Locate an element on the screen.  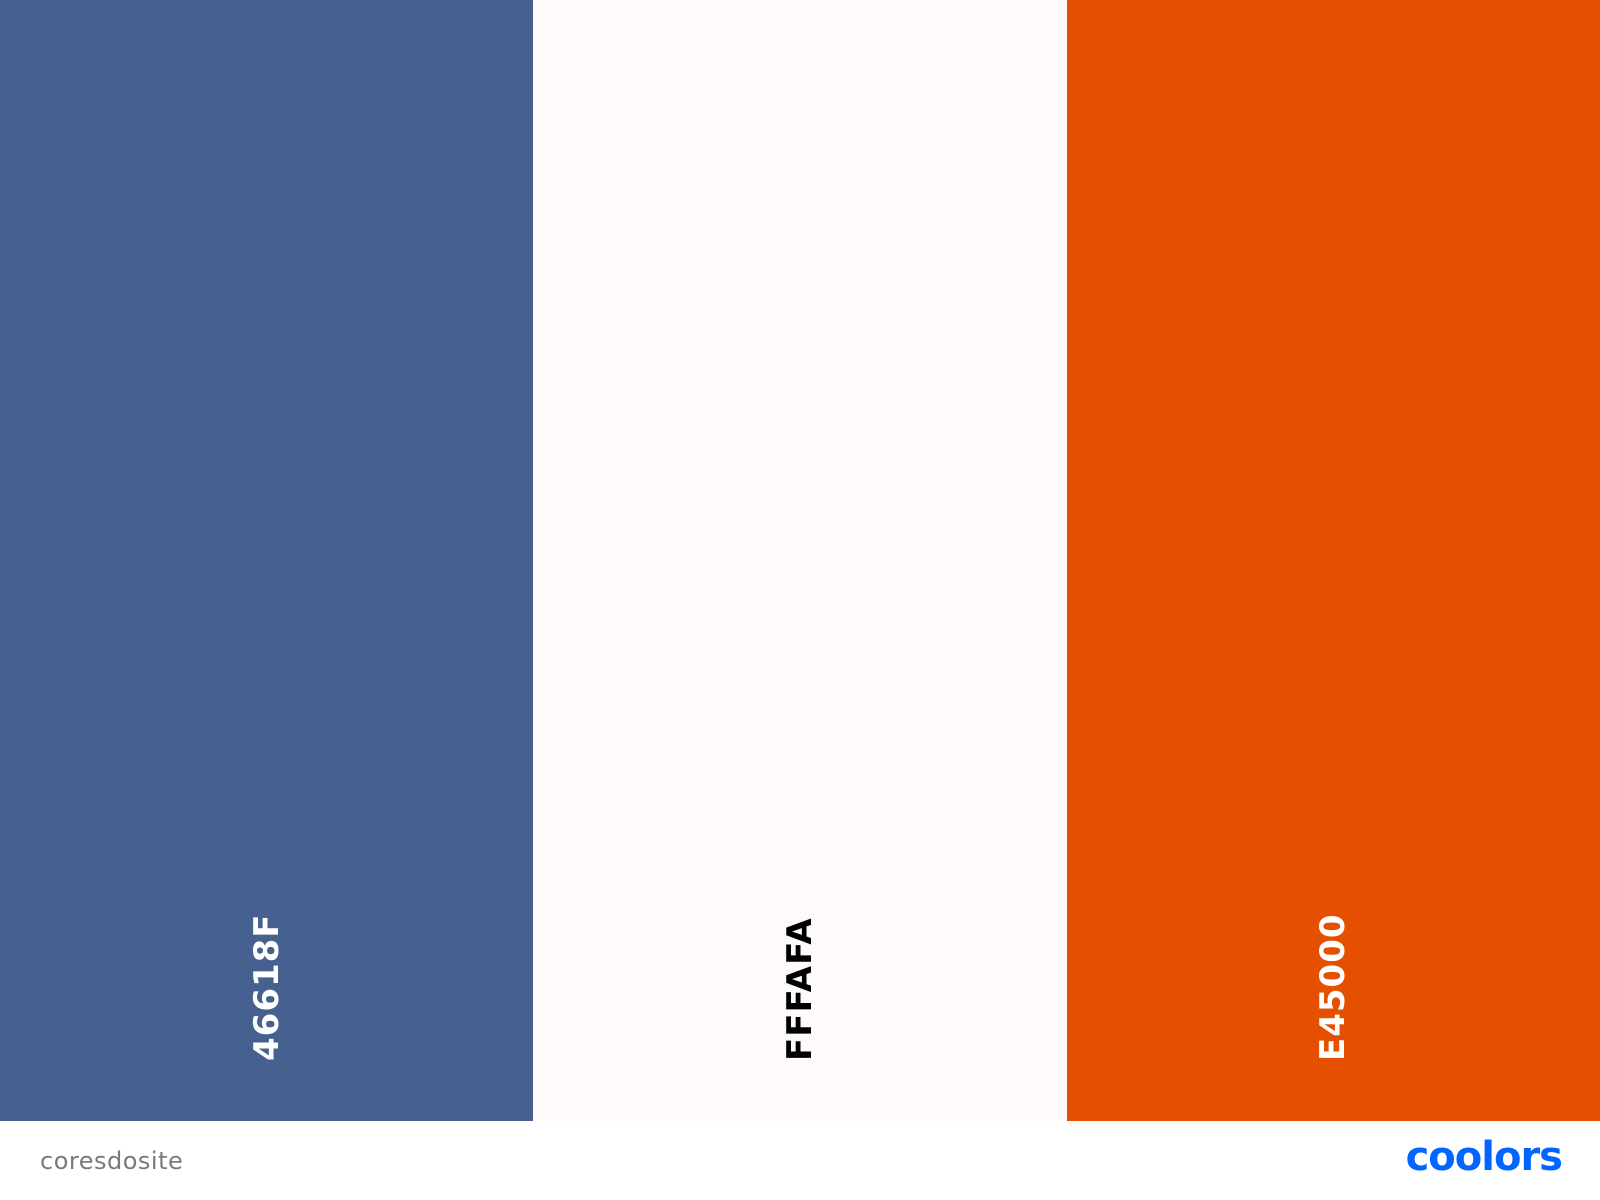
footer-bar: coresdosite coolors is located at coordinates (800, 1160).